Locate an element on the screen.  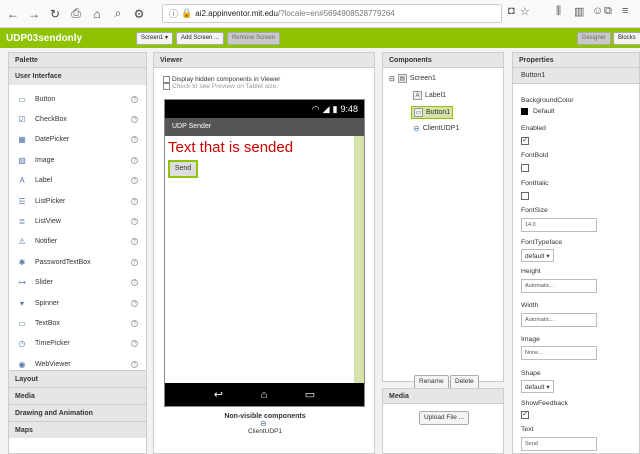
rename-button: Rename is located at coordinates (431, 382).